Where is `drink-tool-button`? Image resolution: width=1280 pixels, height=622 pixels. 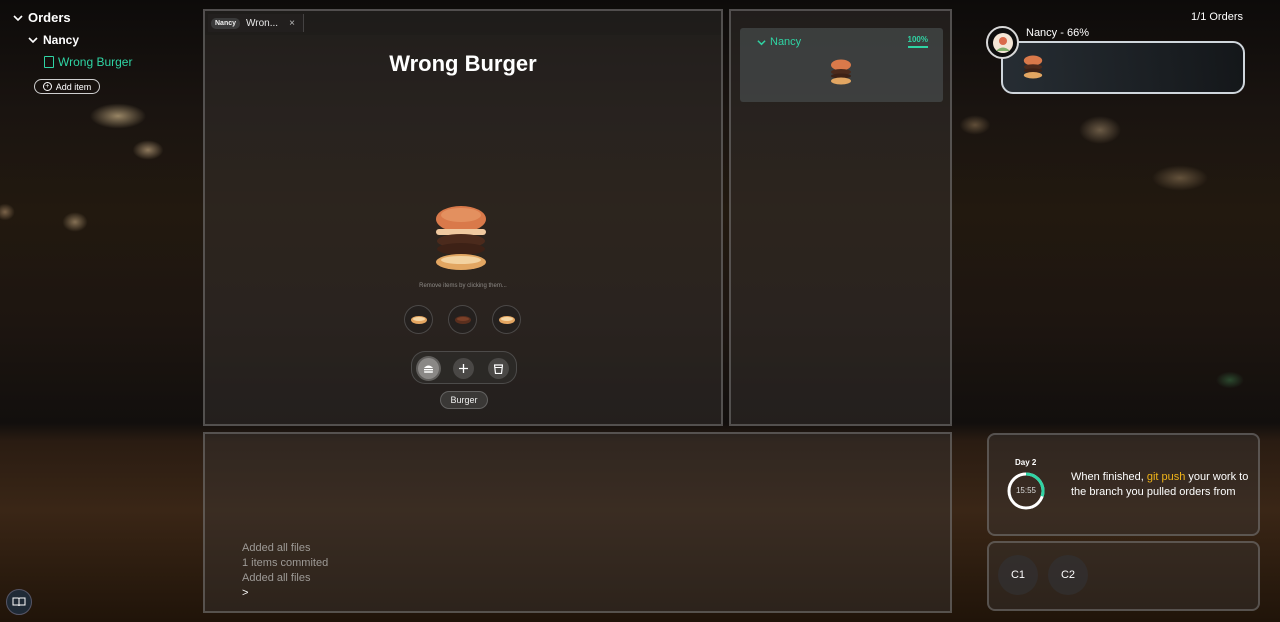 drink-tool-button is located at coordinates (498, 368).